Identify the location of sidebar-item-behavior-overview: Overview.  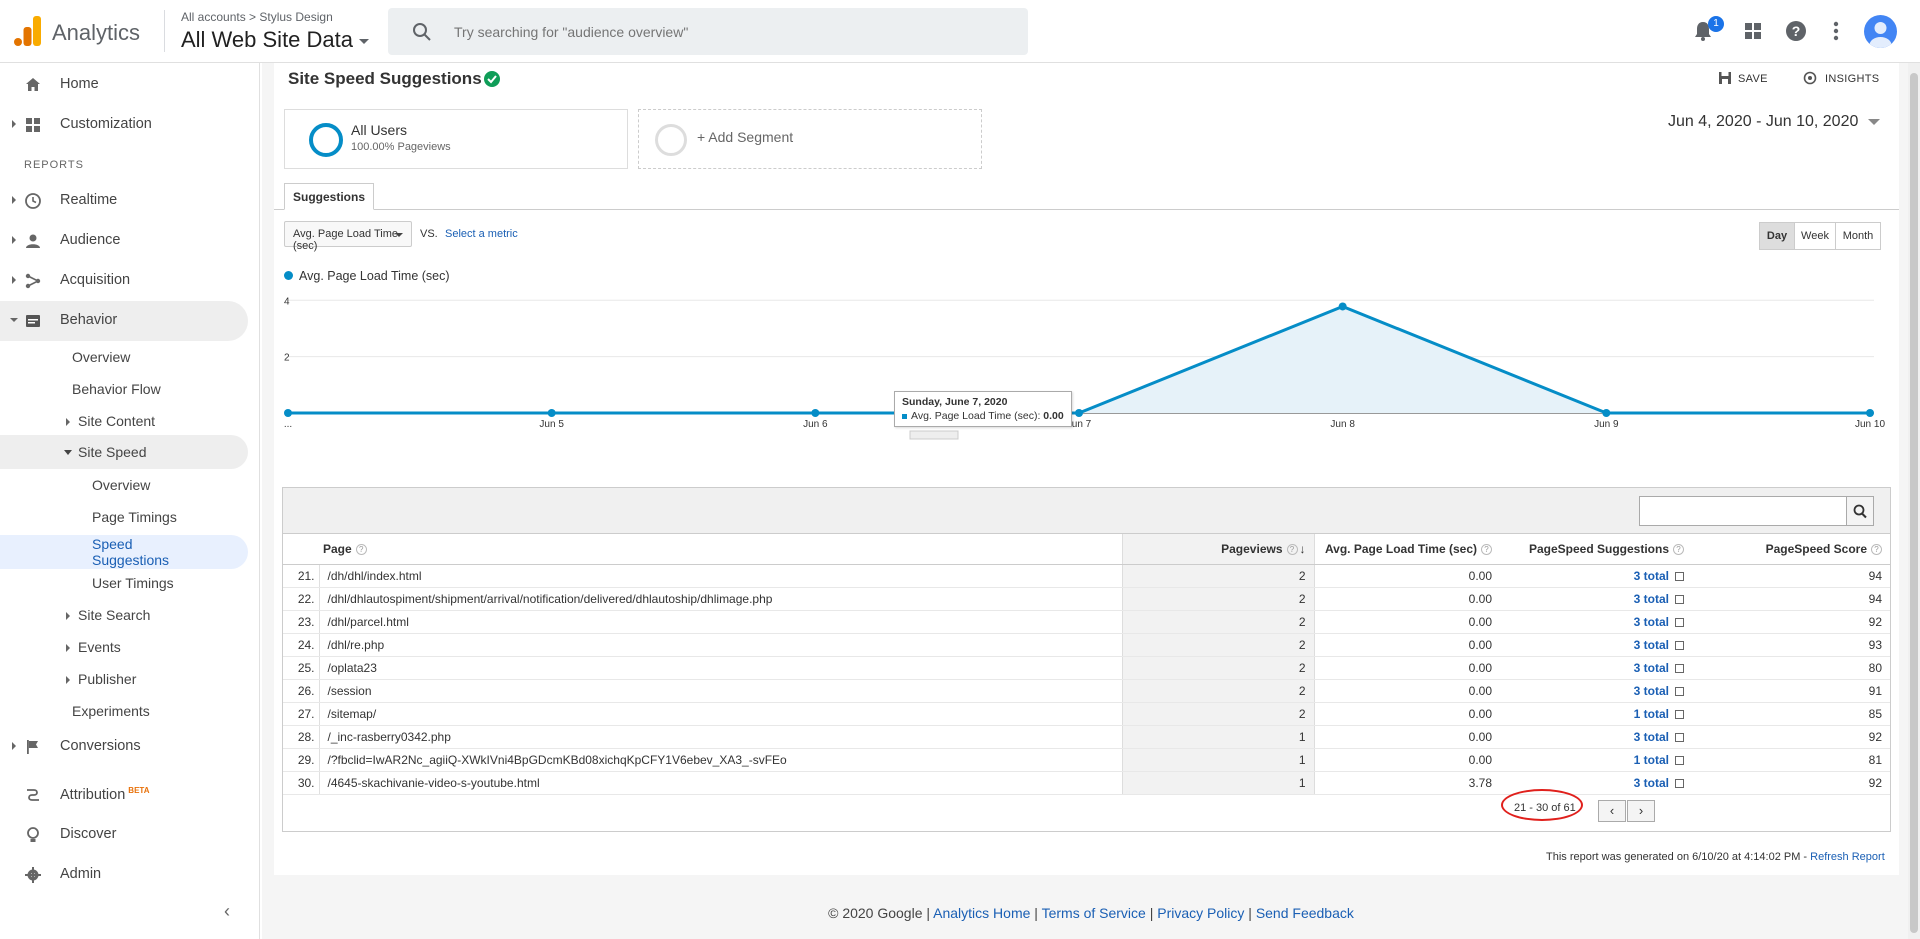
(101, 357).